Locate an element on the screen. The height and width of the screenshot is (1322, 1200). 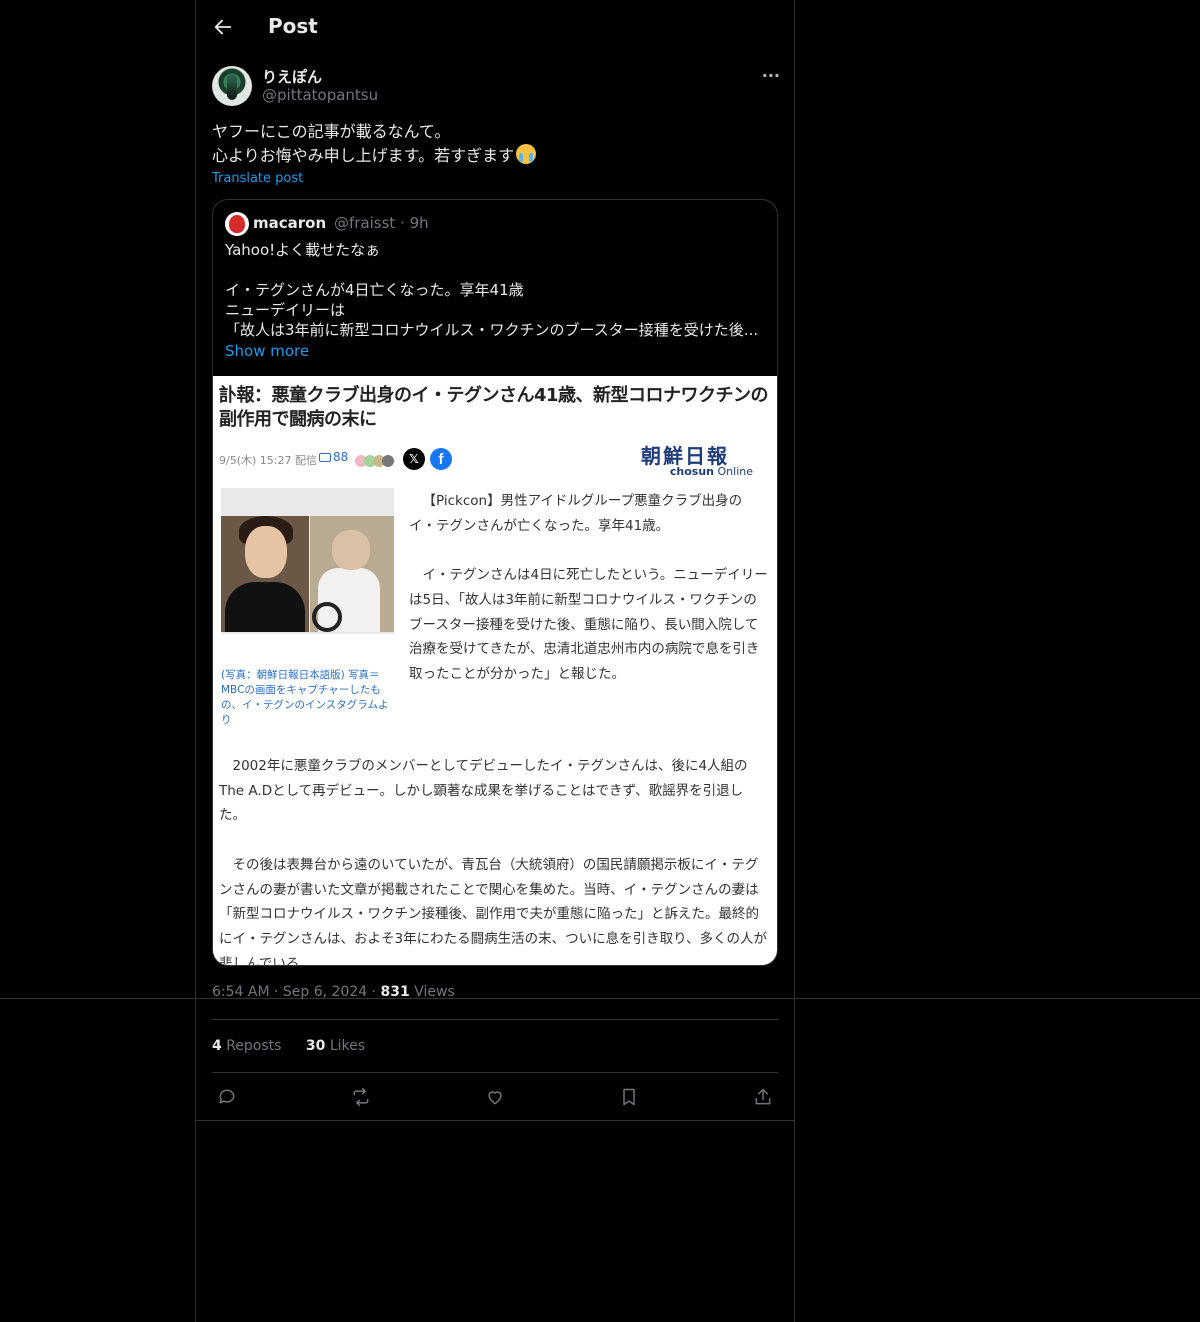
action-bar is located at coordinates (496, 1098).